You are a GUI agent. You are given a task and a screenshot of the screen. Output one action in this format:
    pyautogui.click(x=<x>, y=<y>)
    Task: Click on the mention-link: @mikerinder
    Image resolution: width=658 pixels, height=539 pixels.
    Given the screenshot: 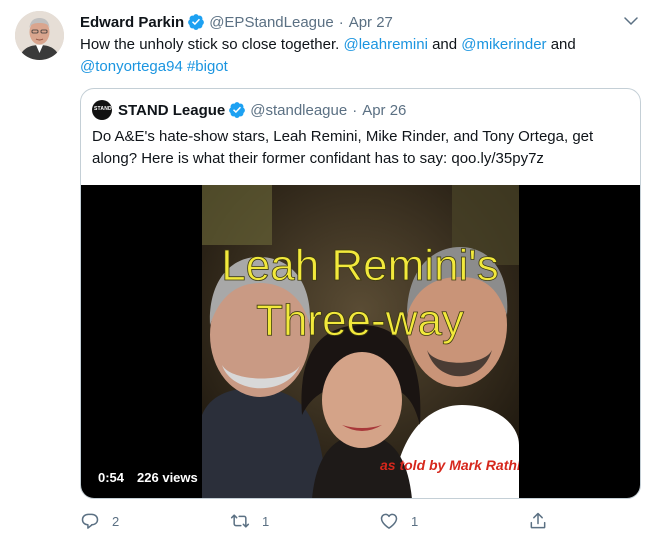 What is the action you would take?
    pyautogui.click(x=503, y=44)
    